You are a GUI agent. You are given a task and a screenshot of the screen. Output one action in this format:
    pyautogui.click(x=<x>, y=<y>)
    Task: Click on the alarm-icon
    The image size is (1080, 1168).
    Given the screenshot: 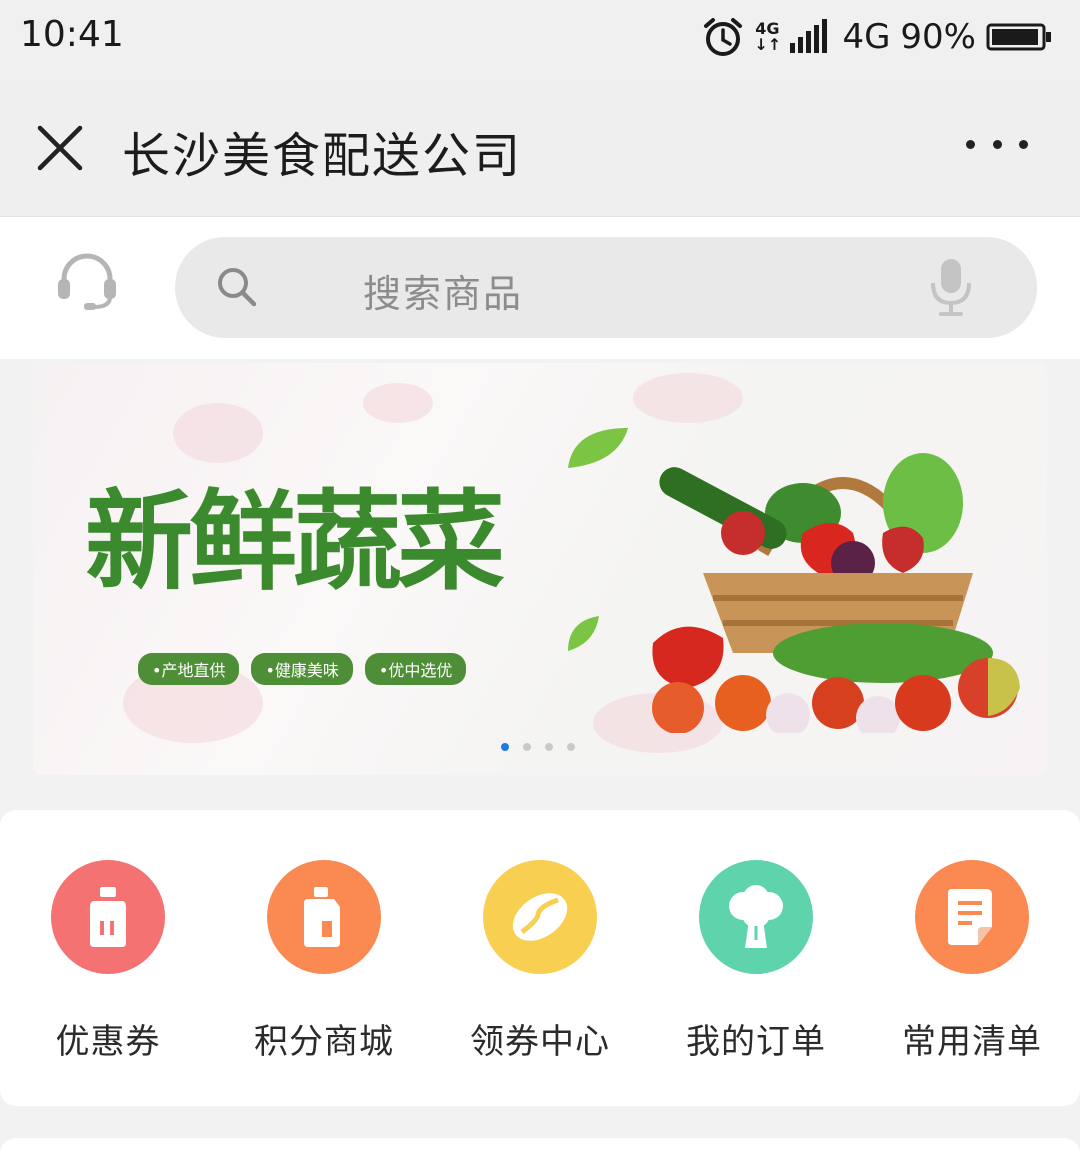 What is the action you would take?
    pyautogui.click(x=723, y=37)
    